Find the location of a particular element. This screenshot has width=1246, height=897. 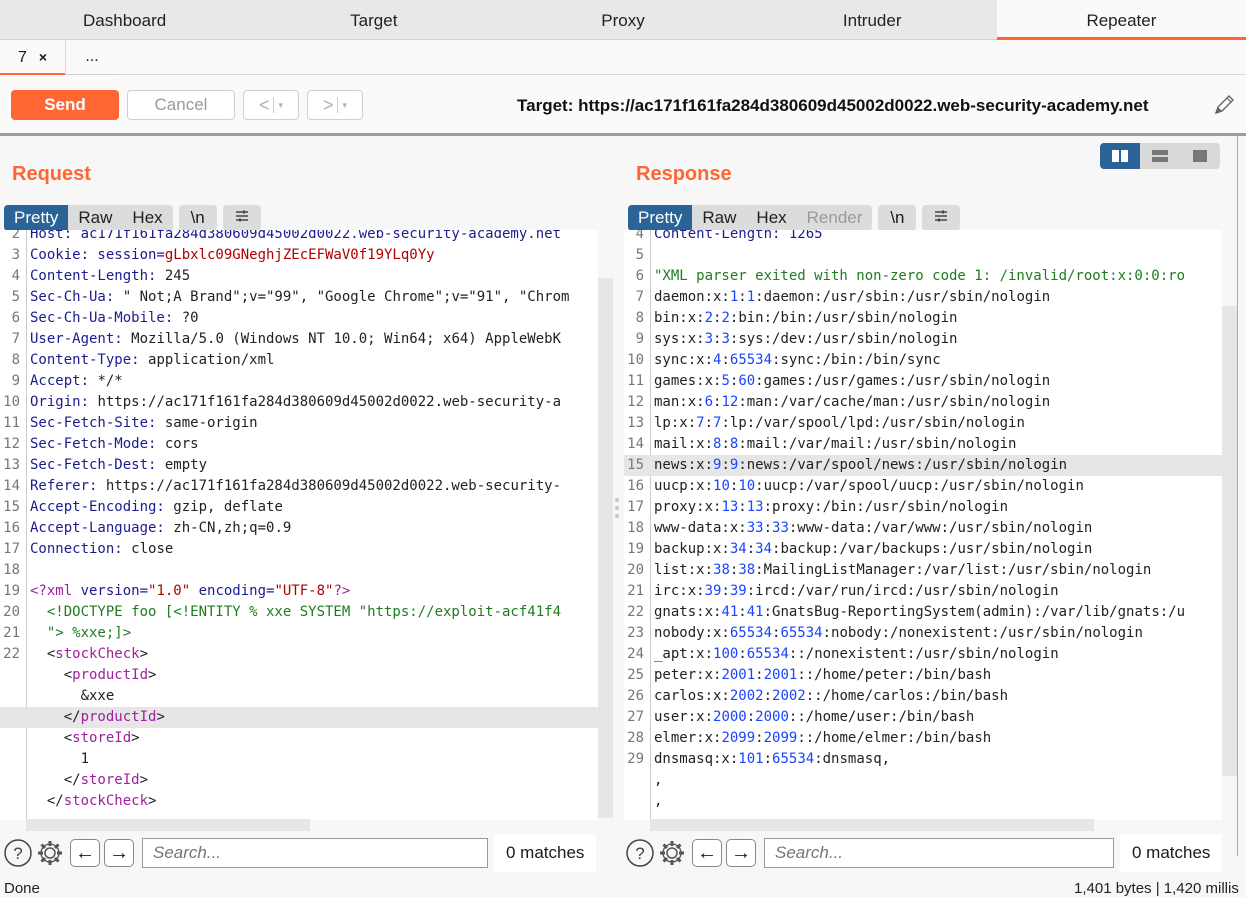

tab-intruder: Intruder is located at coordinates (872, 19).